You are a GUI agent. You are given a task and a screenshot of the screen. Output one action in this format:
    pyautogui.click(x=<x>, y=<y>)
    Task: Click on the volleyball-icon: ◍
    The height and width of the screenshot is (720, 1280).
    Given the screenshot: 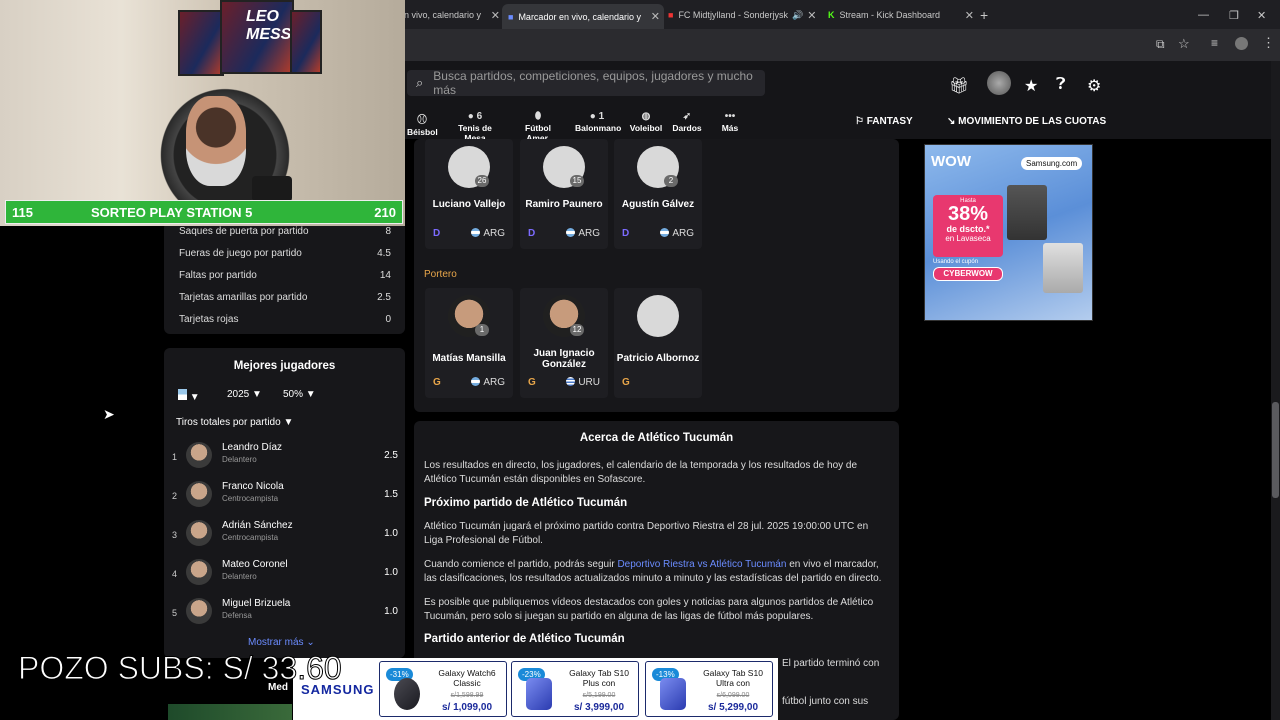 What is the action you would take?
    pyautogui.click(x=646, y=116)
    